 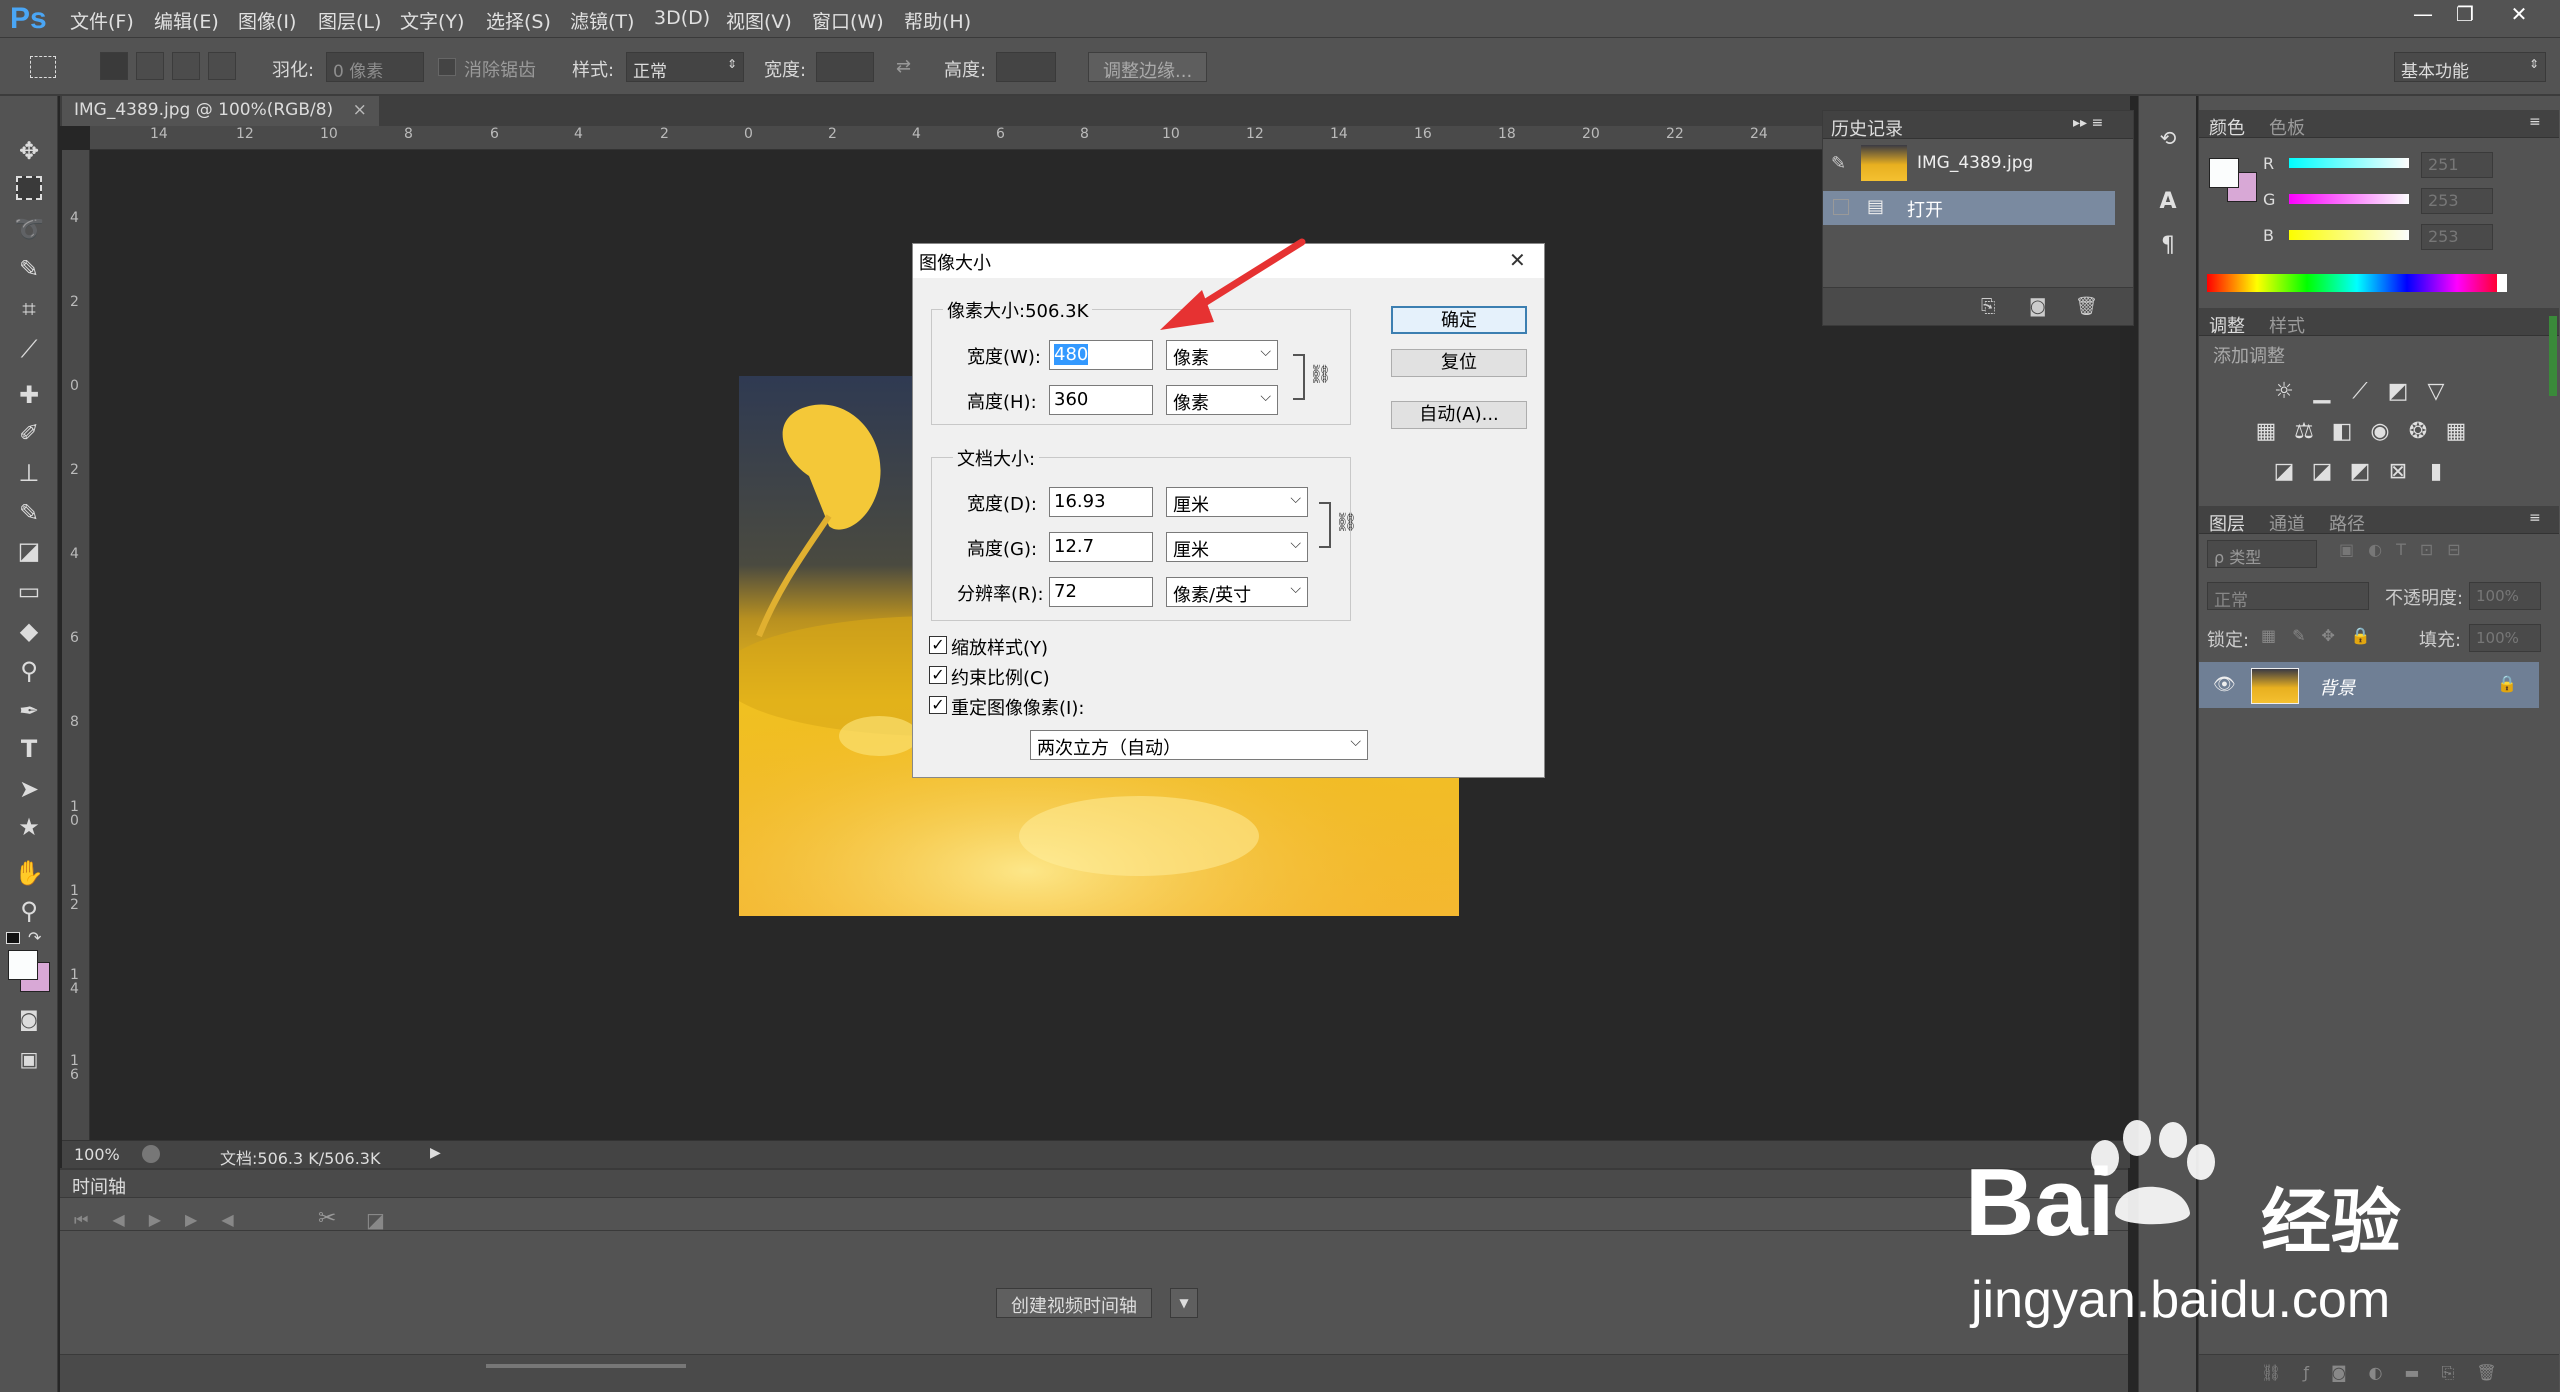 What do you see at coordinates (1074, 1303) in the screenshot?
I see `create-video-timeline-button: 创建视频时间轴` at bounding box center [1074, 1303].